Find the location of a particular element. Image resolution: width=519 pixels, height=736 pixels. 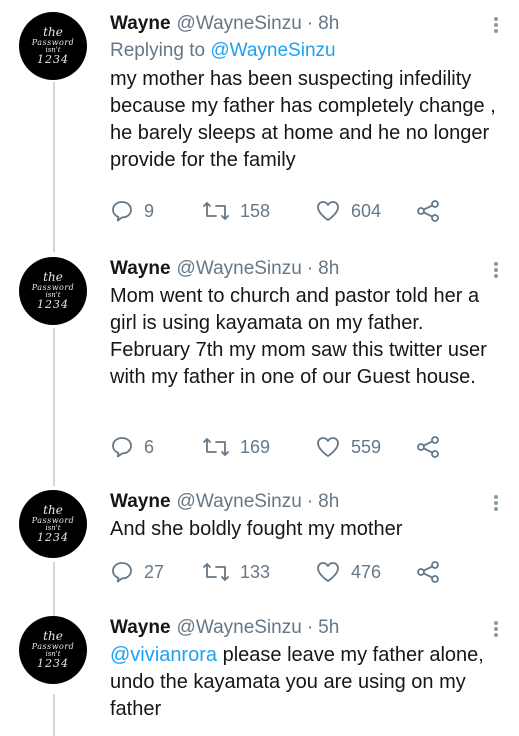

like-count: 604 is located at coordinates (366, 210).